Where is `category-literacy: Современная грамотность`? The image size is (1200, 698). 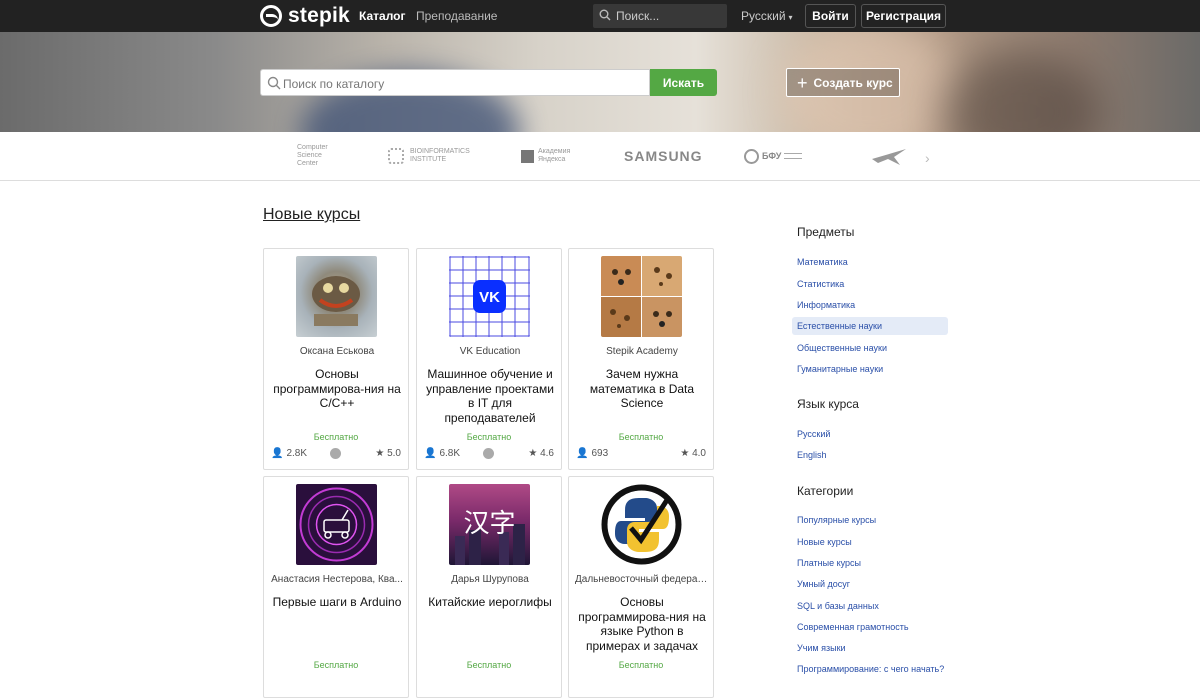 category-literacy: Современная грамотность is located at coordinates (870, 627).